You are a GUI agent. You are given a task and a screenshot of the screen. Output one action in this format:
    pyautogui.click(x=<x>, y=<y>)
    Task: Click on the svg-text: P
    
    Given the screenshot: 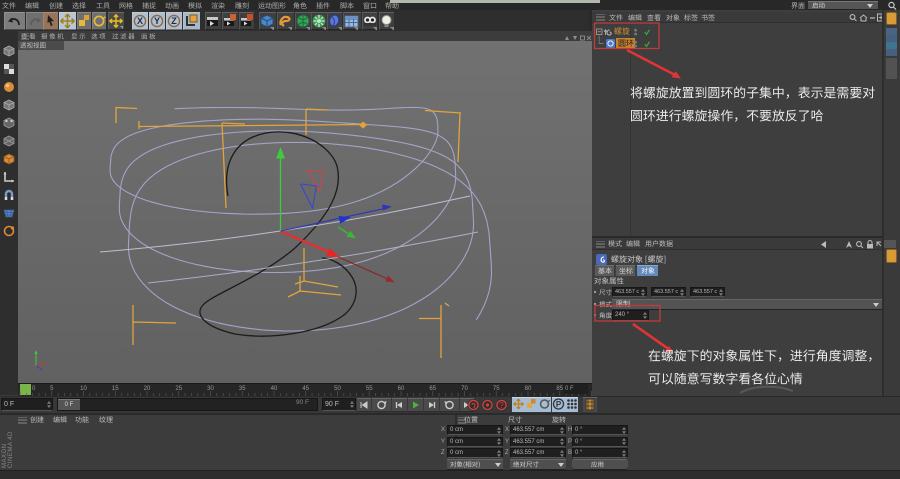 What is the action you would take?
    pyautogui.click(x=558, y=404)
    